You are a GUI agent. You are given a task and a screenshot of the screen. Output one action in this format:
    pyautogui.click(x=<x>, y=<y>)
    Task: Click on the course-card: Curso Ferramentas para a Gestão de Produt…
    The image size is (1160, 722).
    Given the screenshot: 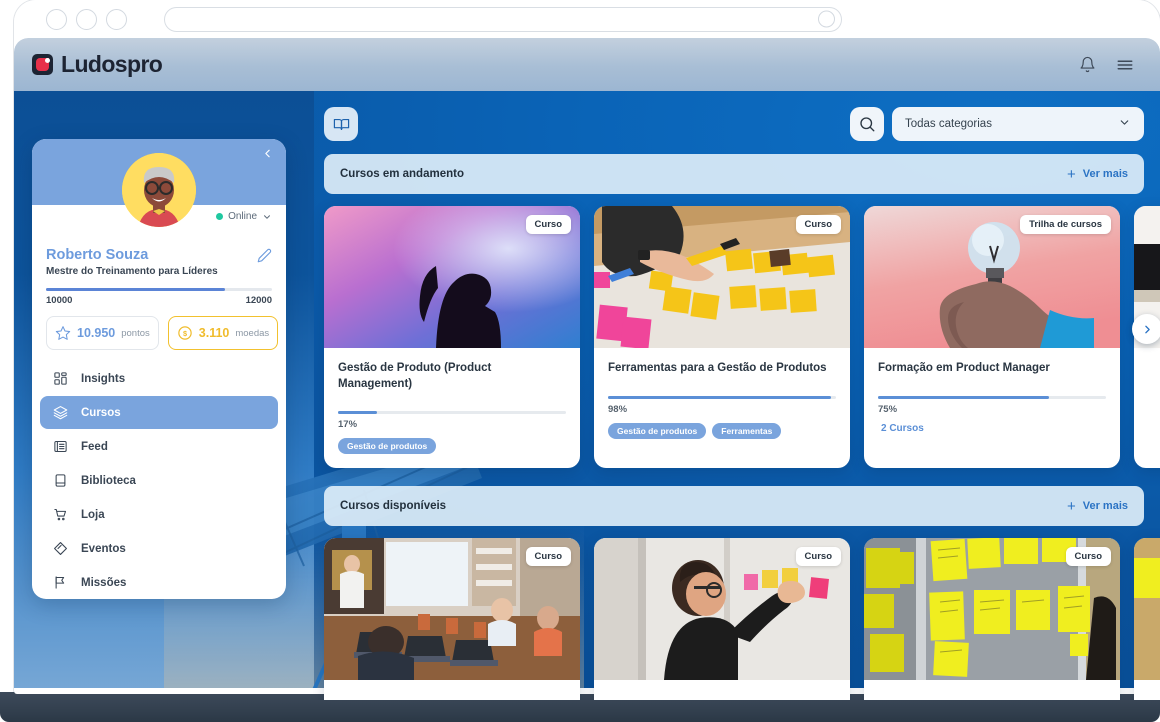 What is the action you would take?
    pyautogui.click(x=722, y=337)
    